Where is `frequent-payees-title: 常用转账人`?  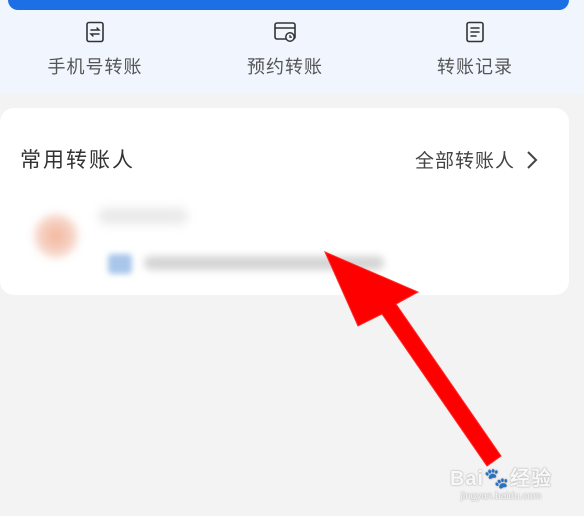
frequent-payees-title: 常用转账人 is located at coordinates (77, 160).